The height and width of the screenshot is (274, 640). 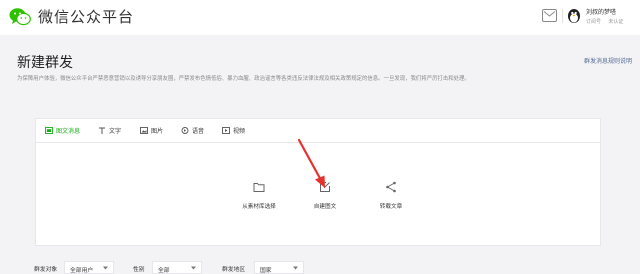 What do you see at coordinates (139, 270) in the screenshot?
I see `gender-label: 性别` at bounding box center [139, 270].